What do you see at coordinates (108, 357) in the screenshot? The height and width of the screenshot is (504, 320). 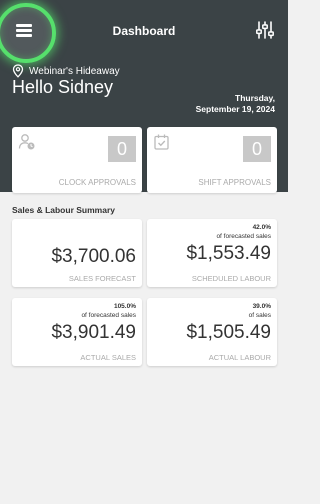 I see `actual-sales-label: Actual Sales` at bounding box center [108, 357].